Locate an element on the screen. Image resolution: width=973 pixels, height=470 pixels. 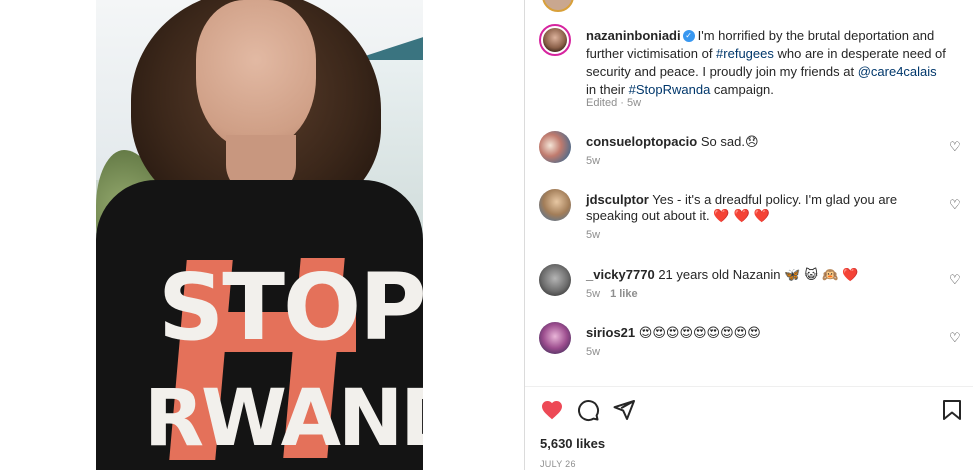
comment-emoji: 🦋 😺 🙉 ❤️ is located at coordinates (821, 275).